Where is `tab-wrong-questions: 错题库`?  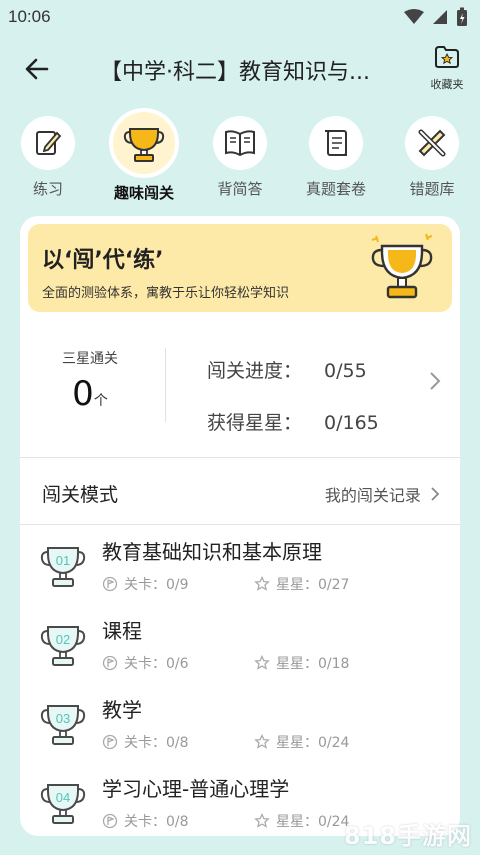
tab-wrong-questions: 错题库 is located at coordinates (432, 153).